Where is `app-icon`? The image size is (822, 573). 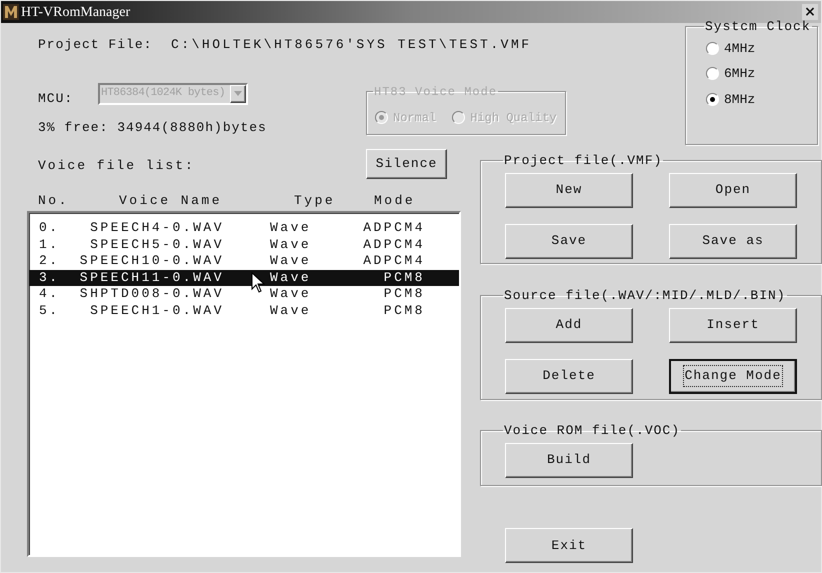 app-icon is located at coordinates (11, 12).